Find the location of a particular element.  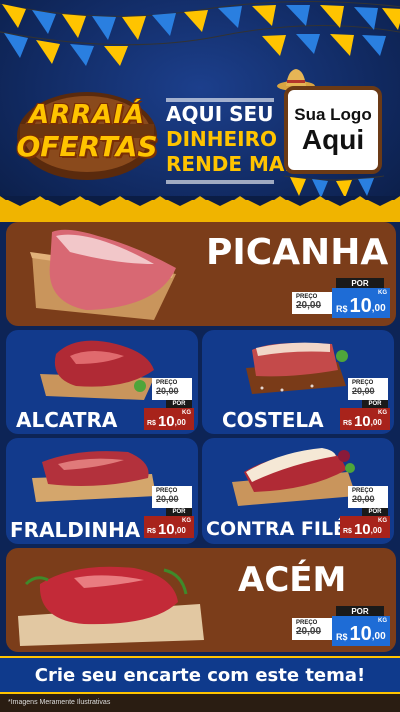

slogan: AQUI SEU DINHEIRO RENDE MAIS! is located at coordinates (241, 139).